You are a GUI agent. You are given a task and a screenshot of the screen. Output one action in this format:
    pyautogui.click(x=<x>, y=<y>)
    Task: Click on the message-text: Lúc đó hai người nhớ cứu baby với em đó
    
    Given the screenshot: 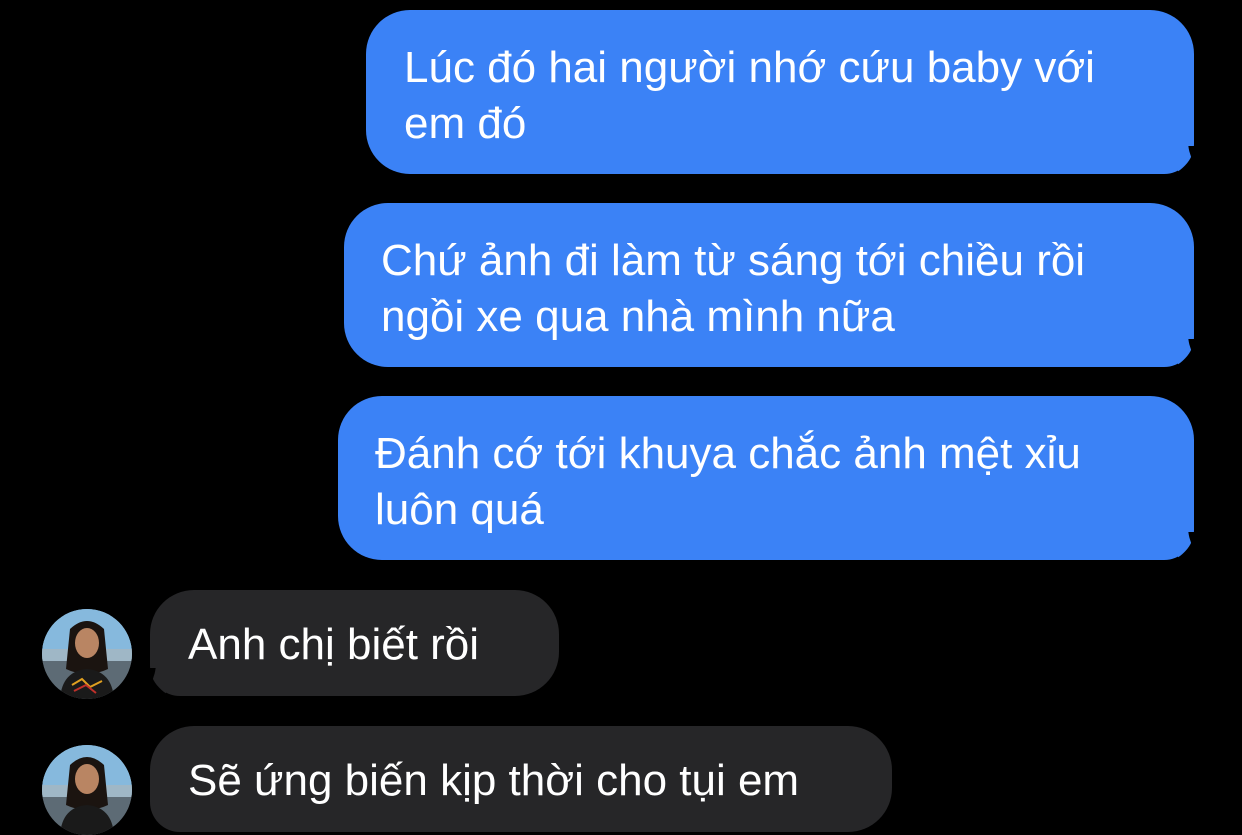 What is the action you would take?
    pyautogui.click(x=749, y=95)
    